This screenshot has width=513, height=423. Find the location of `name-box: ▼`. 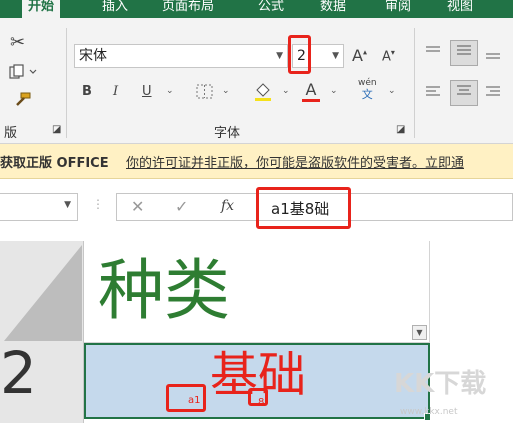

name-box: ▼ is located at coordinates (39, 207).